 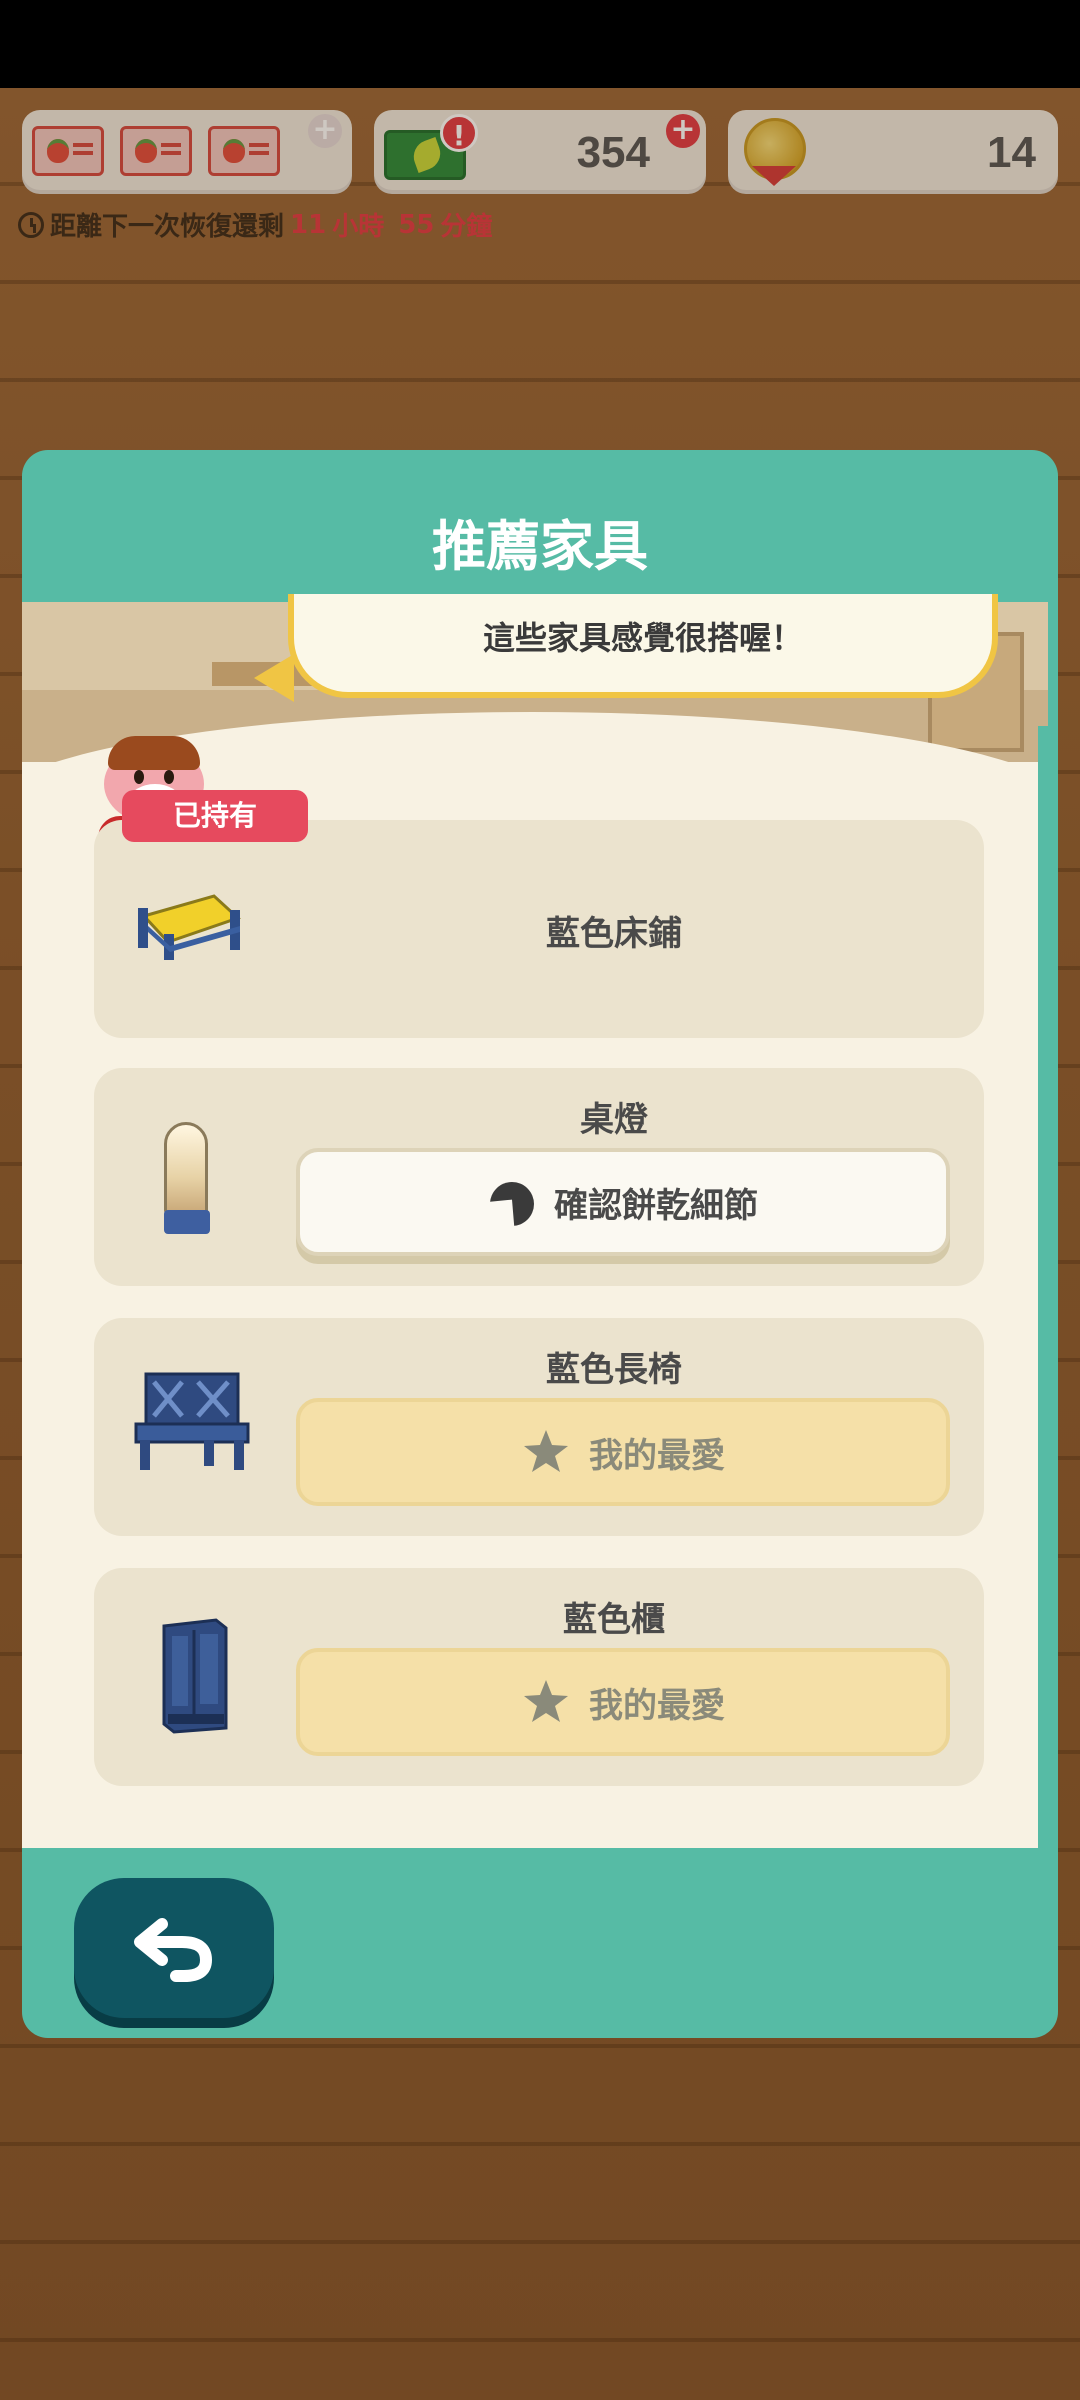 I want to click on lamp-base, so click(x=187, y=1222).